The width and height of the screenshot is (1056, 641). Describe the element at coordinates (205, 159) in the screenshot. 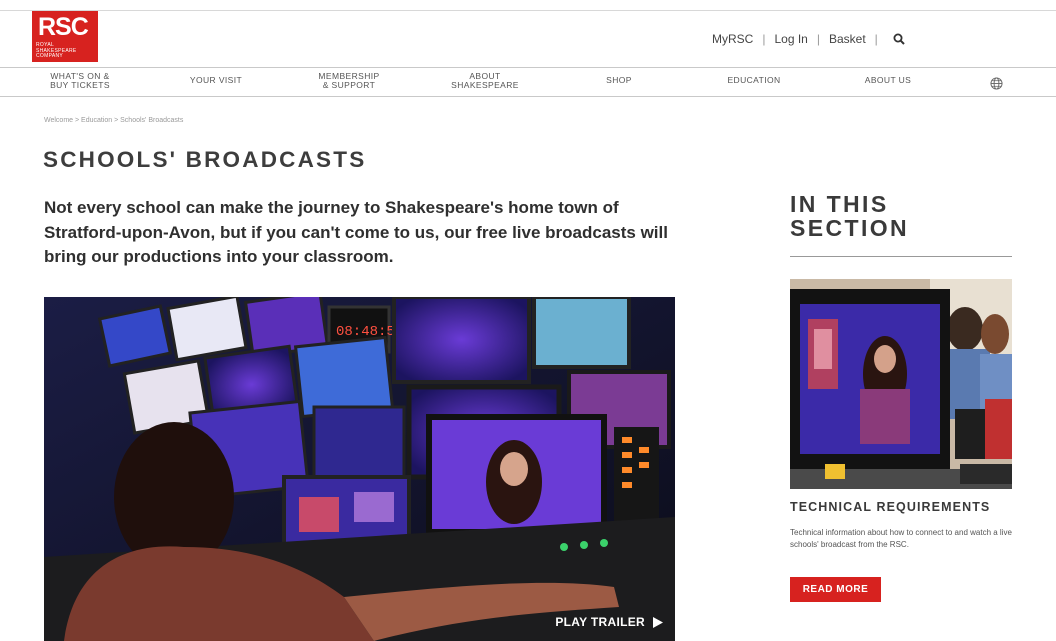

I see `page-title: SCHOOLS' BROADCASTS` at that location.